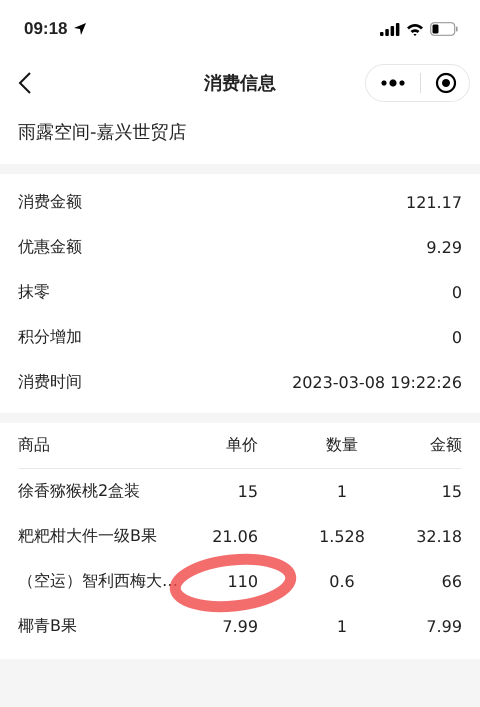  I want to click on table-cell: 21.06, so click(235, 536).